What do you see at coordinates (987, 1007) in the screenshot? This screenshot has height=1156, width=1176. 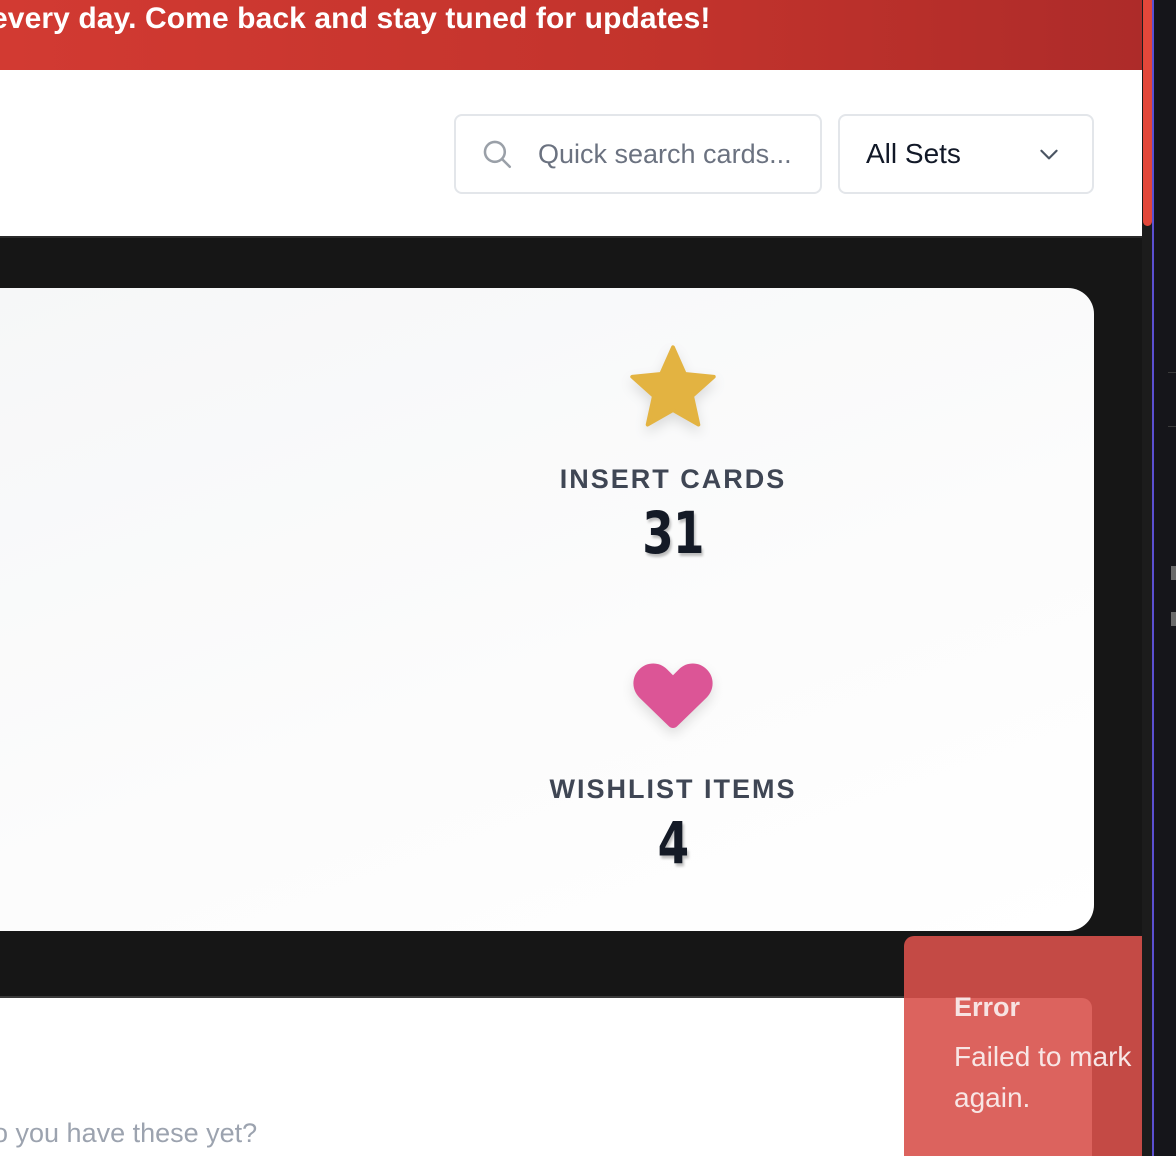 I see `toast-title: Error` at bounding box center [987, 1007].